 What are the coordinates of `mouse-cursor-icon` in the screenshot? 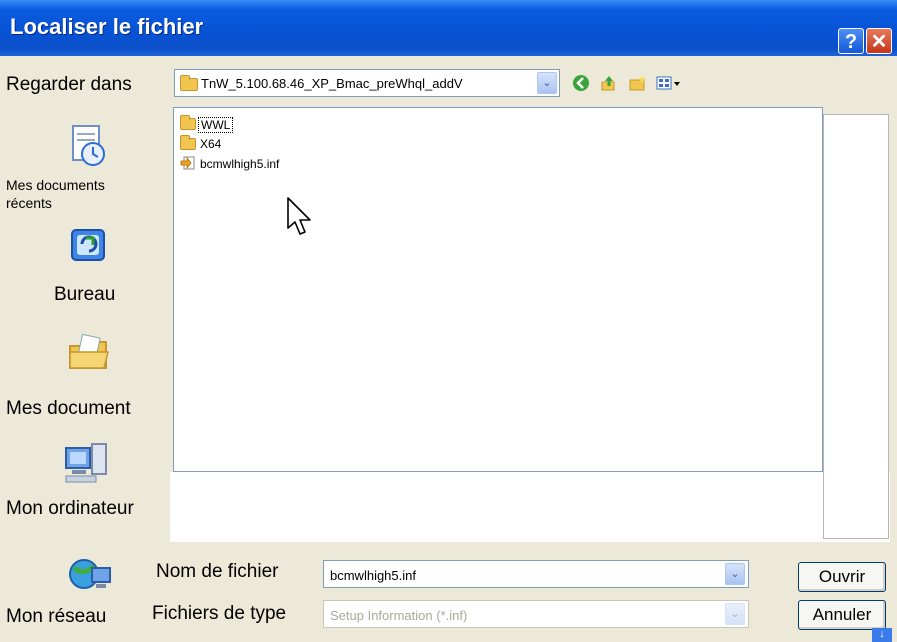 It's located at (301, 218).